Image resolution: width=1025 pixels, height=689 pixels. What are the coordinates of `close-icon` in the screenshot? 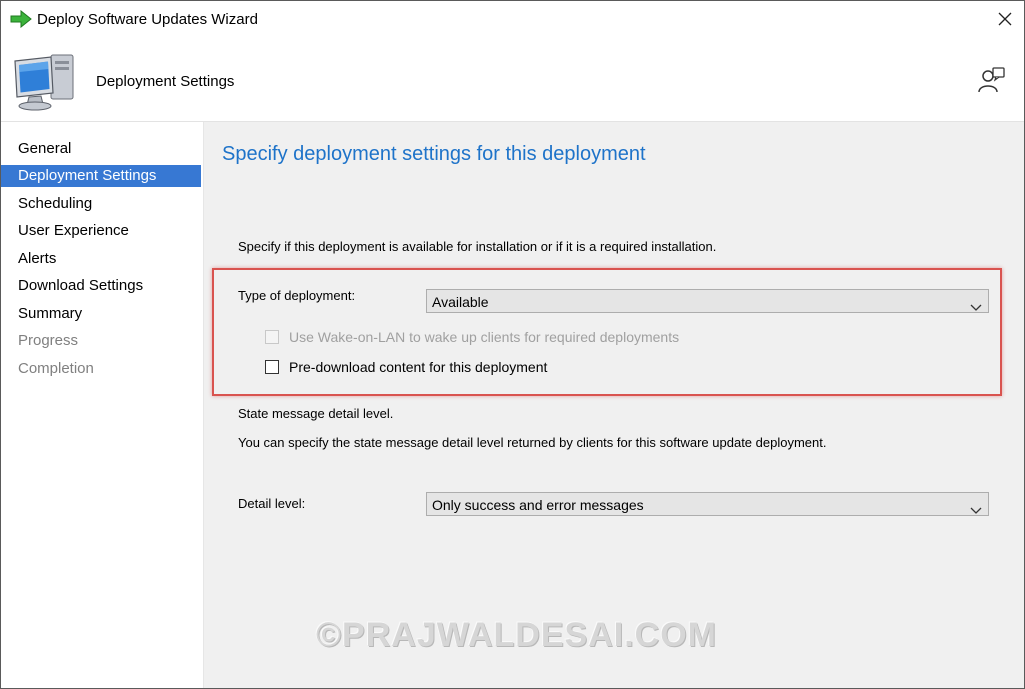 It's located at (1005, 19).